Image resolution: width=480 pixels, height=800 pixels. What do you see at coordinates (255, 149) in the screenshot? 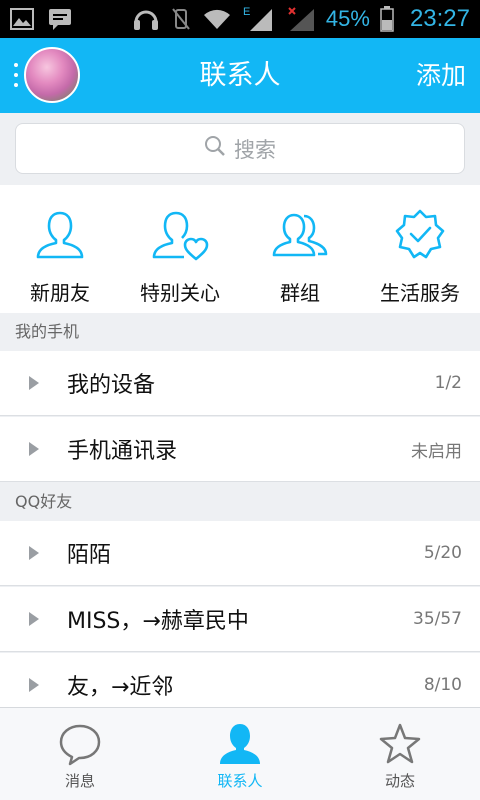
I see `search-placeholder: 搜索` at bounding box center [255, 149].